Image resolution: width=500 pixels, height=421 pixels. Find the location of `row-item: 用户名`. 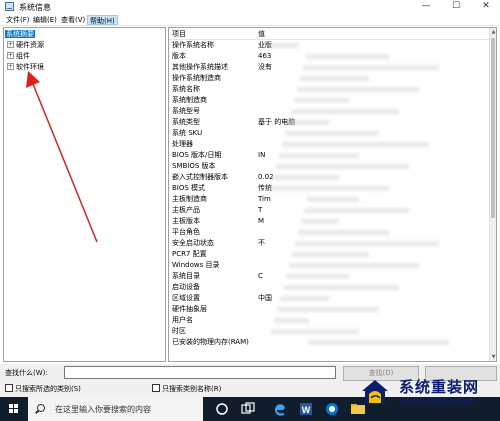

row-item: 用户名 is located at coordinates (182, 320).